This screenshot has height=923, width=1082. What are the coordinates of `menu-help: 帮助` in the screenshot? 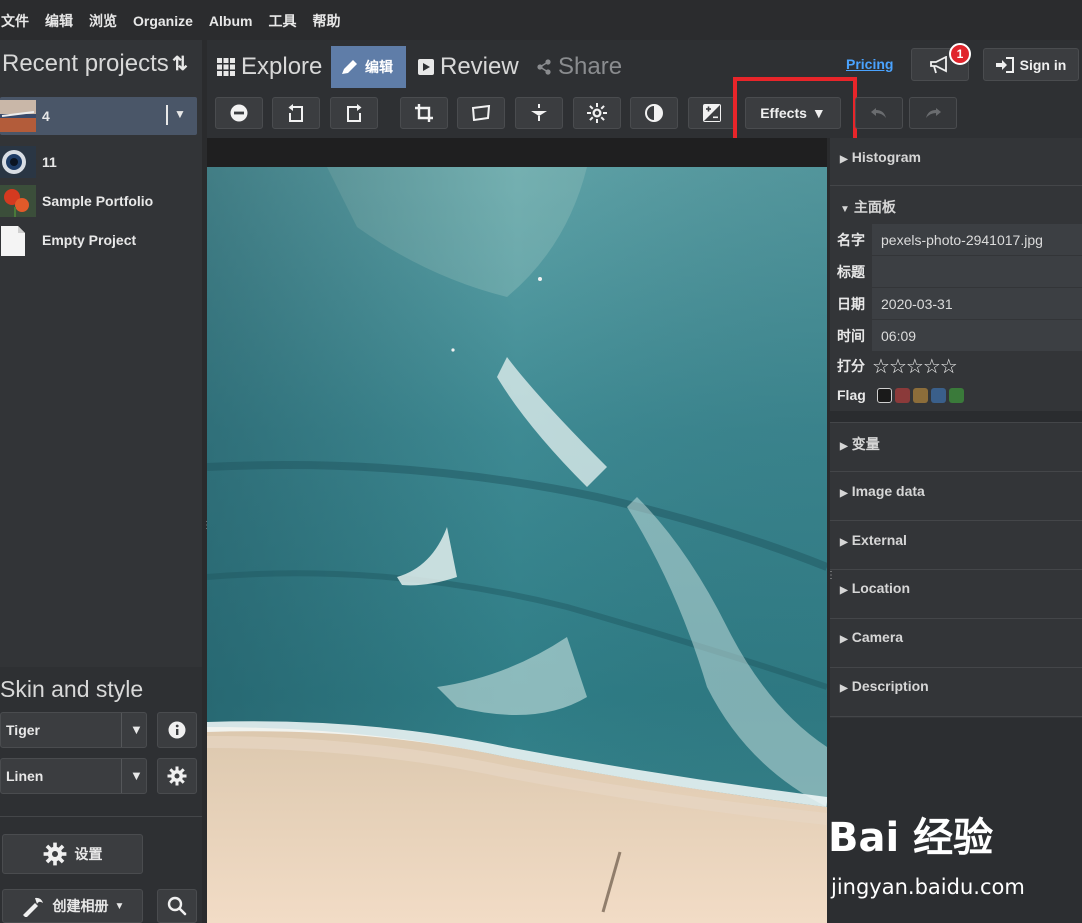 It's located at (326, 14).